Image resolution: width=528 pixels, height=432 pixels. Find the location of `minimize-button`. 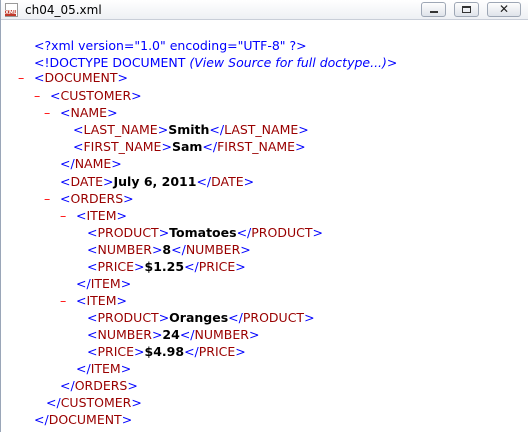

minimize-button is located at coordinates (433, 9).